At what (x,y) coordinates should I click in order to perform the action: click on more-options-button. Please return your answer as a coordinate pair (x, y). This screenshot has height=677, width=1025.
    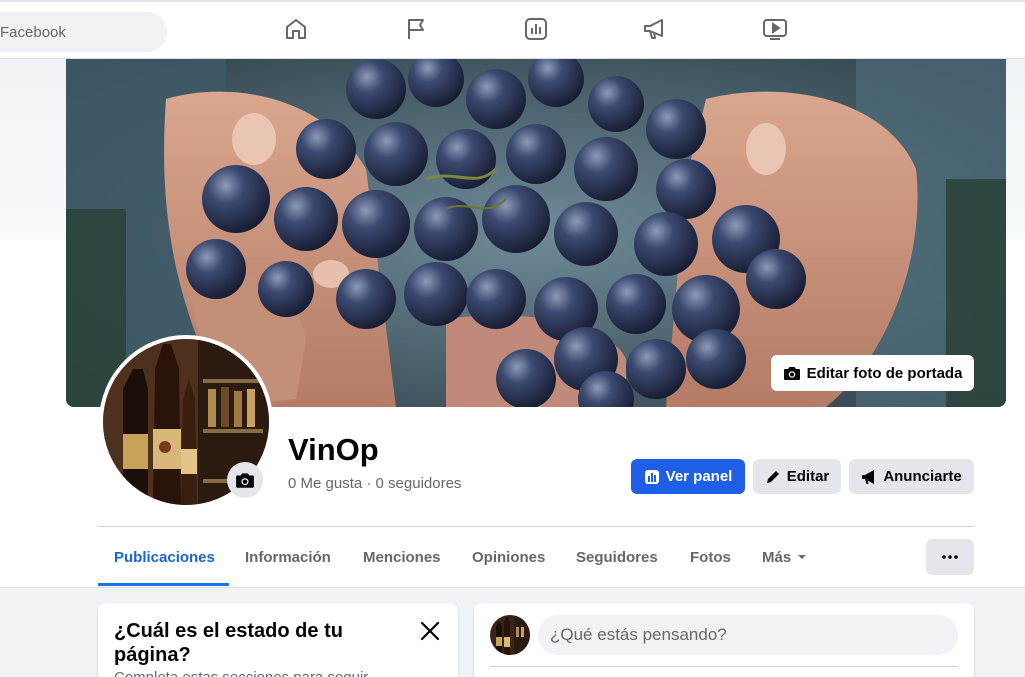
    Looking at the image, I should click on (950, 557).